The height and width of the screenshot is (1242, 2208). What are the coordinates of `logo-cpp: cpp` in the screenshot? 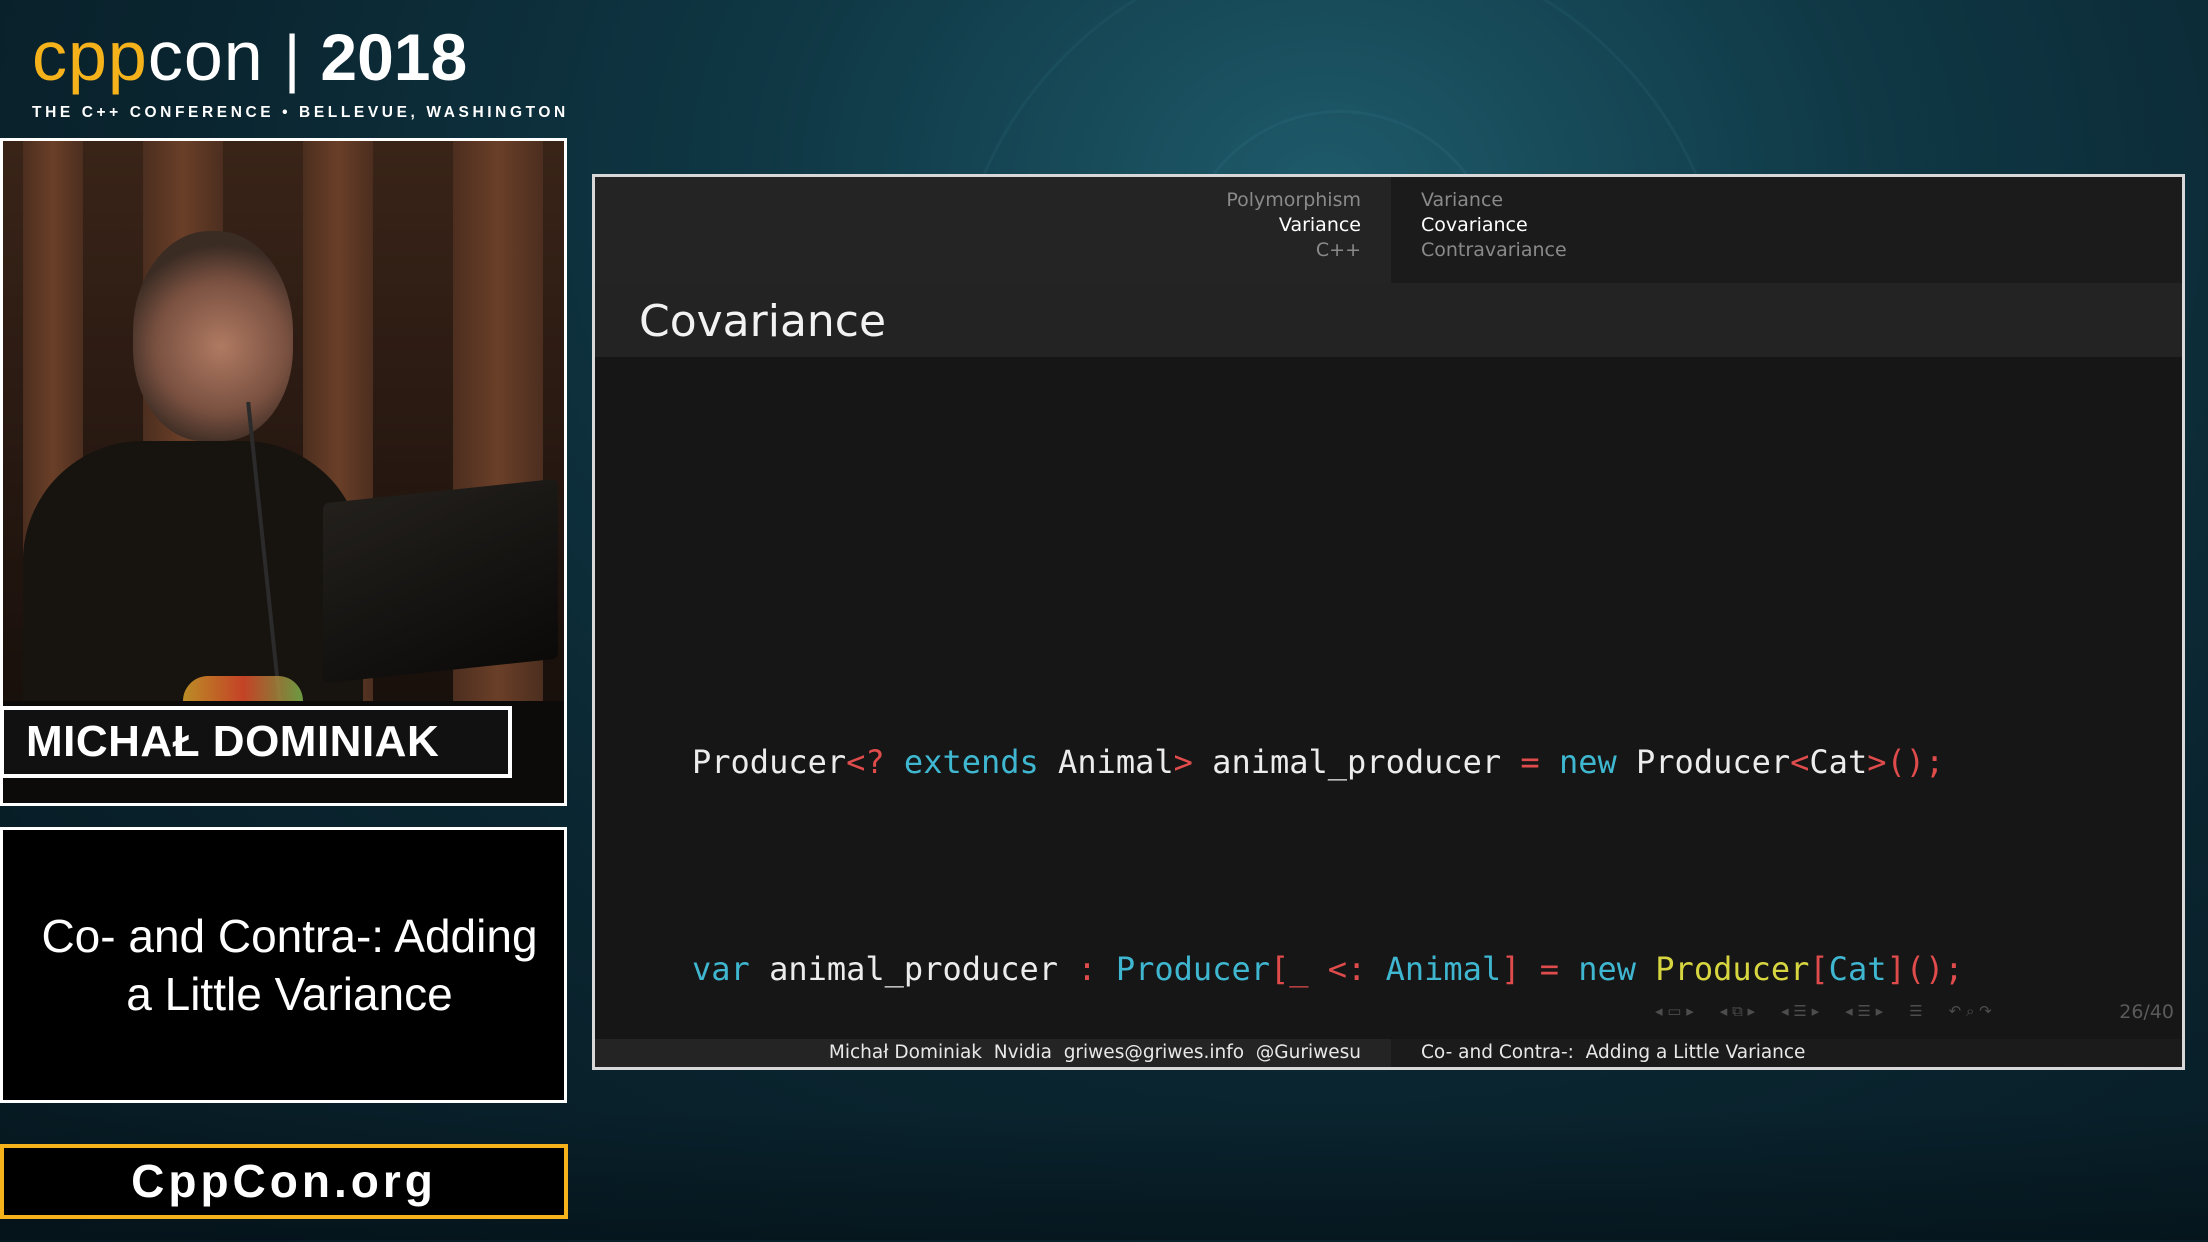 It's located at (90, 56).